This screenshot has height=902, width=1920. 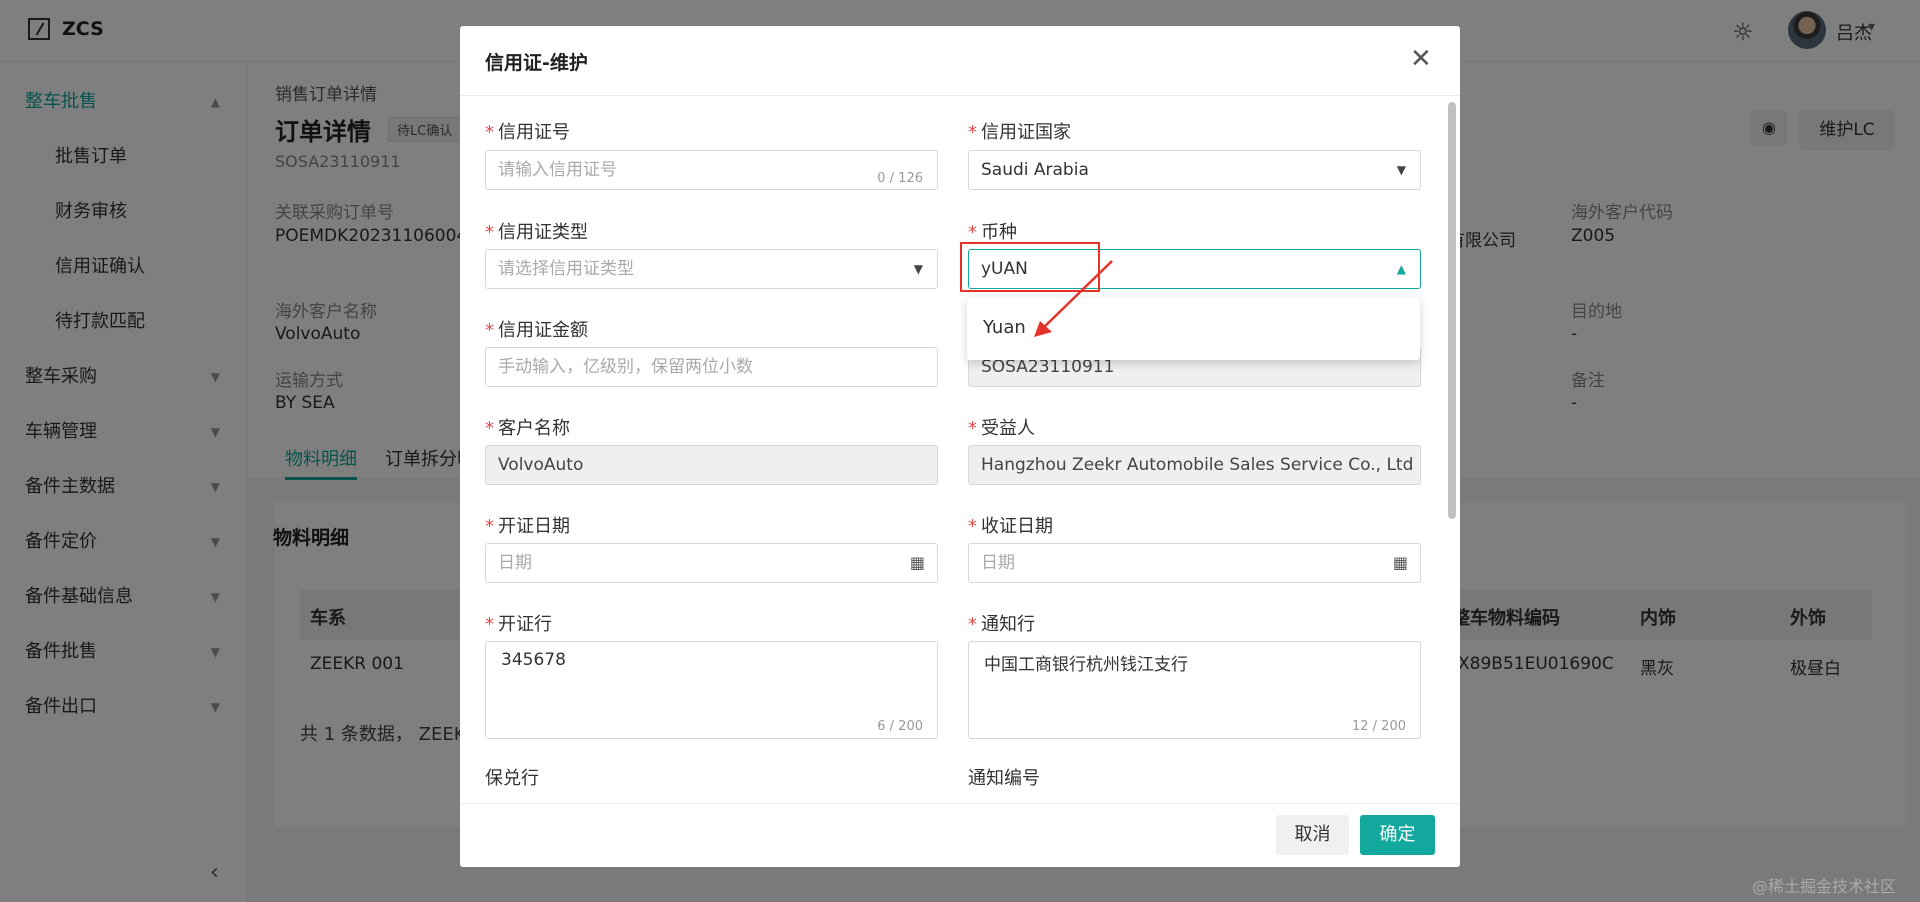 What do you see at coordinates (711, 690) in the screenshot?
I see `issuing-bank-textarea: 345678 6 / 200` at bounding box center [711, 690].